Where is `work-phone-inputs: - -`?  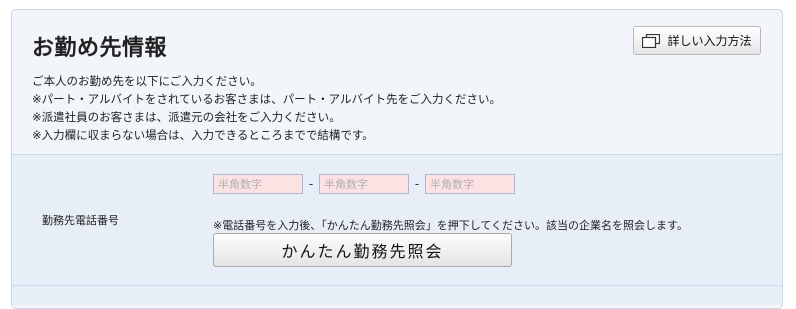 work-phone-inputs: - - is located at coordinates (364, 184).